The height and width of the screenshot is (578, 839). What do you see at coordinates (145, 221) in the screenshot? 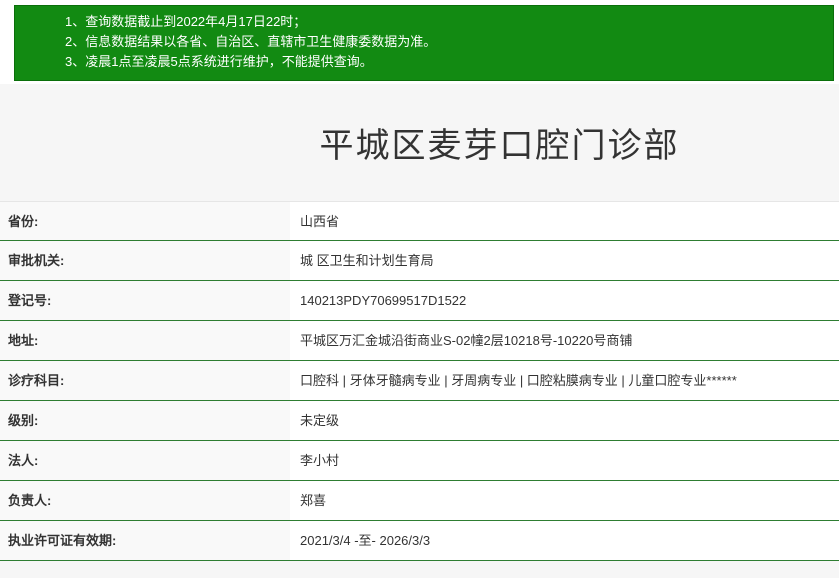
I see `row-label: 省份:` at bounding box center [145, 221].